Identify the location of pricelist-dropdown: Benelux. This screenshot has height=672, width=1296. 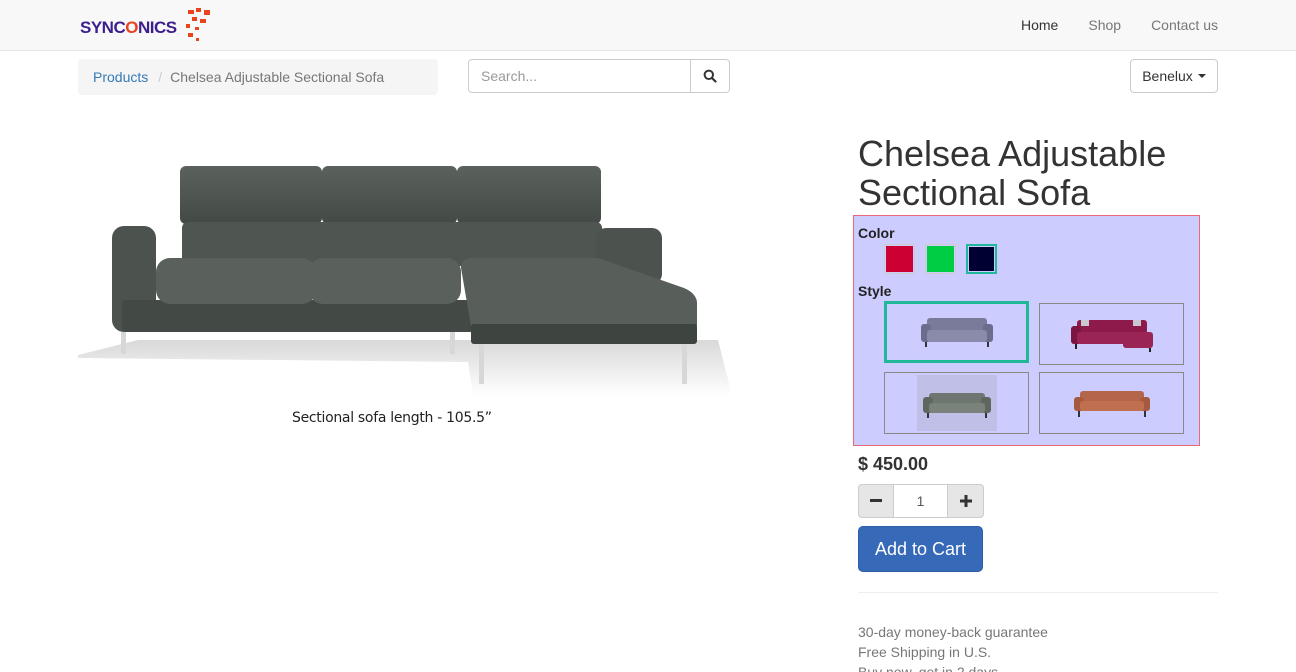
(1174, 76).